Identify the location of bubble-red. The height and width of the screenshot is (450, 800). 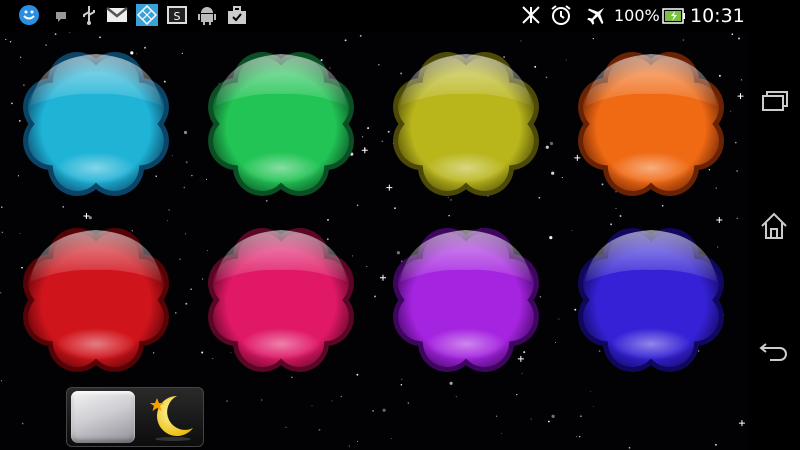
(96, 300).